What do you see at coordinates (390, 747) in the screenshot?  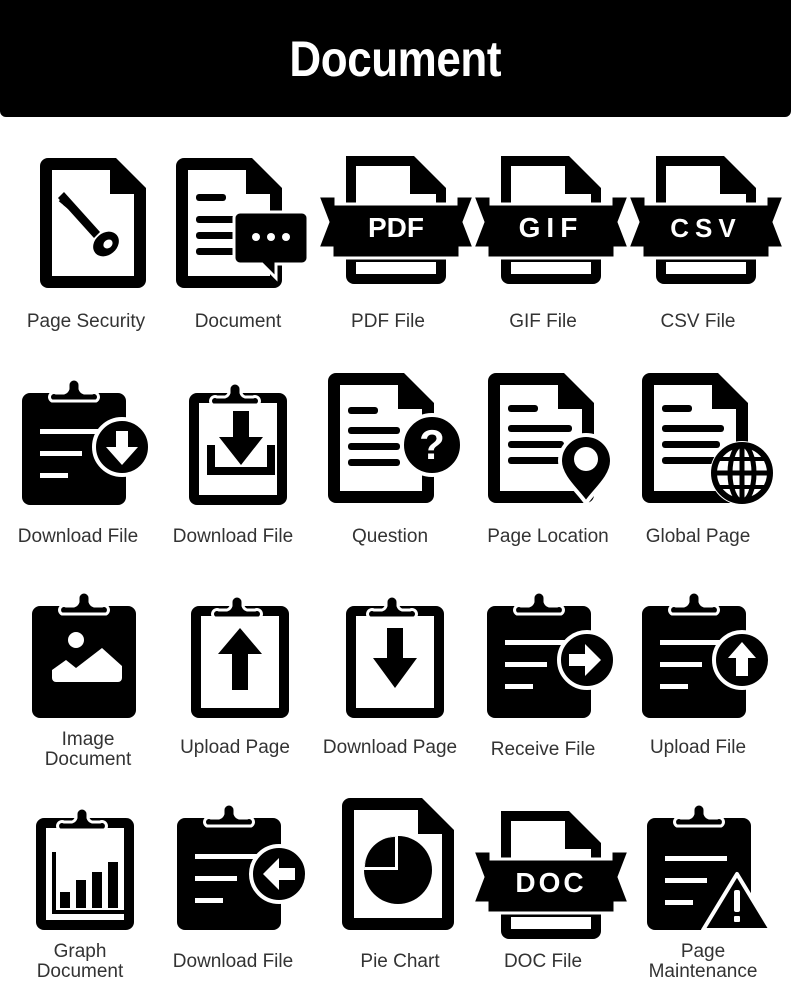 I see `icon-label: Download Page` at bounding box center [390, 747].